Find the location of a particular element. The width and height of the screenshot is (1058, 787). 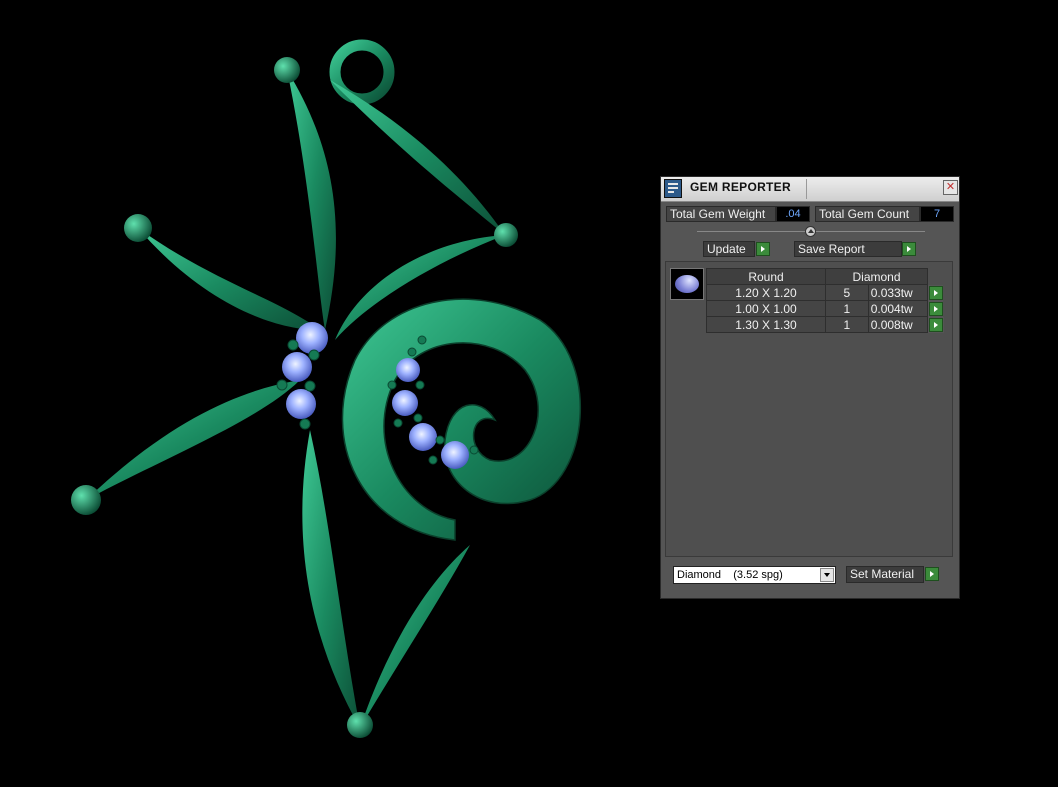

total-weight-value: .04 is located at coordinates (793, 214).